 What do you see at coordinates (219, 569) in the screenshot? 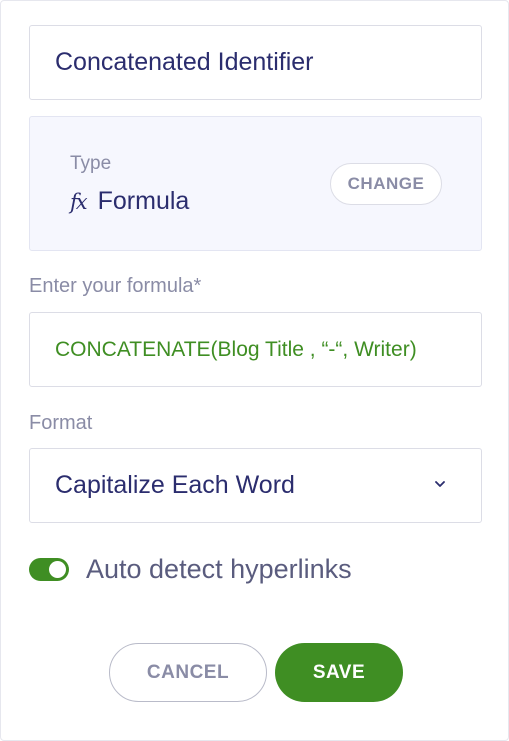
I see `hyperlink-toggle-label: Auto detect hyperlinks` at bounding box center [219, 569].